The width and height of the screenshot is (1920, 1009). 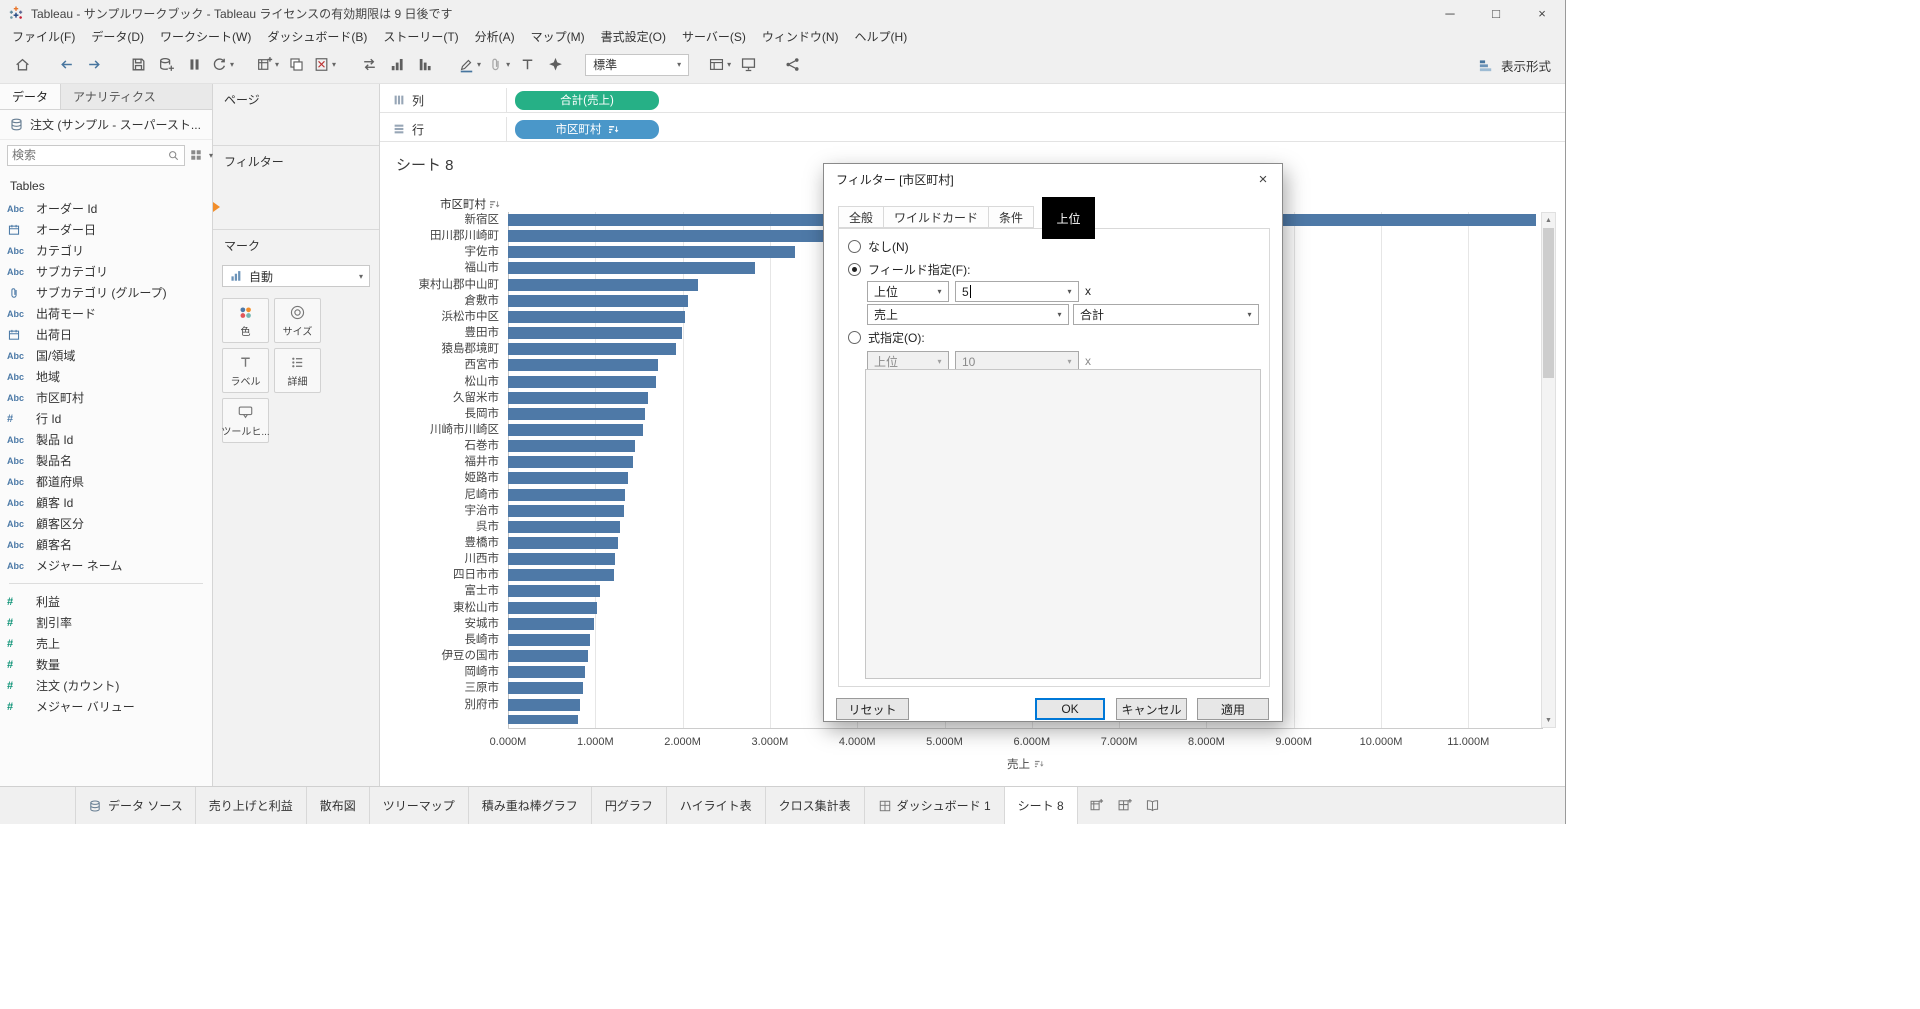 I want to click on menu-item: 書式設定(O), so click(x=633, y=36).